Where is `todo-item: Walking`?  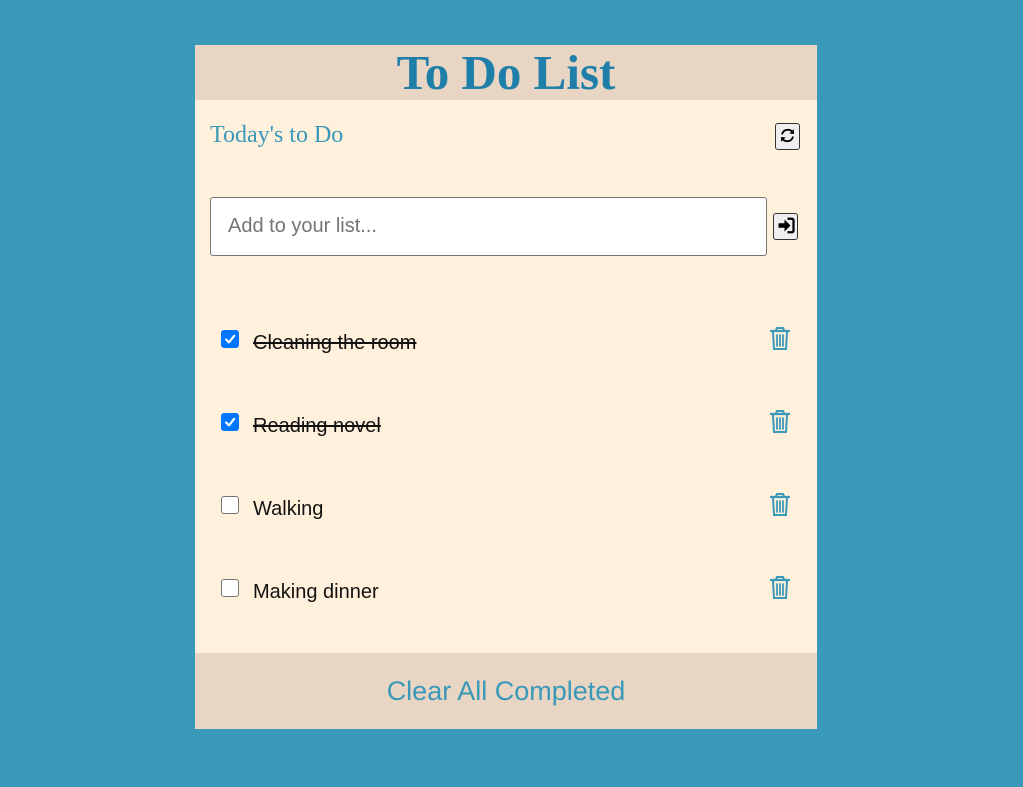 todo-item: Walking is located at coordinates (506, 507).